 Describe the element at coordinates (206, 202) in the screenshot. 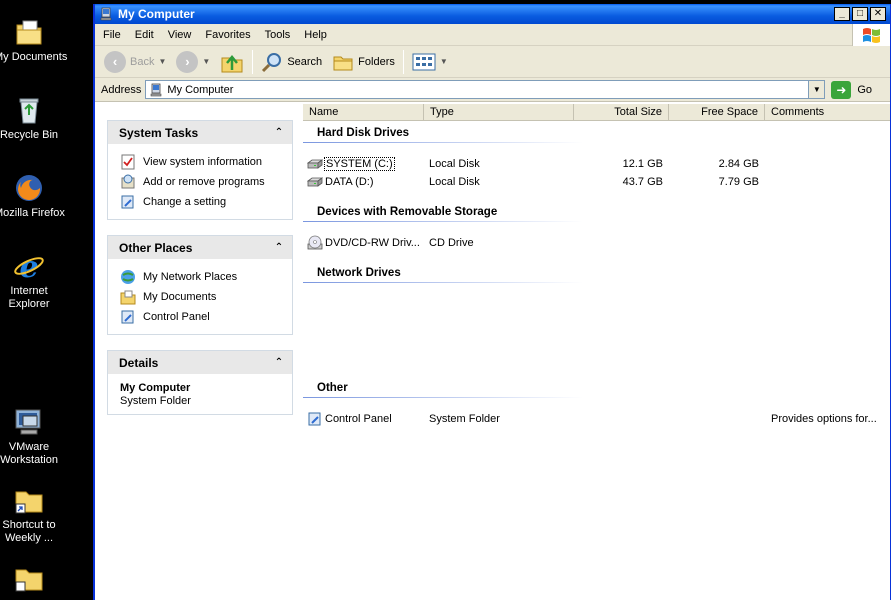

I see `task-change-setting: Change a setting` at that location.